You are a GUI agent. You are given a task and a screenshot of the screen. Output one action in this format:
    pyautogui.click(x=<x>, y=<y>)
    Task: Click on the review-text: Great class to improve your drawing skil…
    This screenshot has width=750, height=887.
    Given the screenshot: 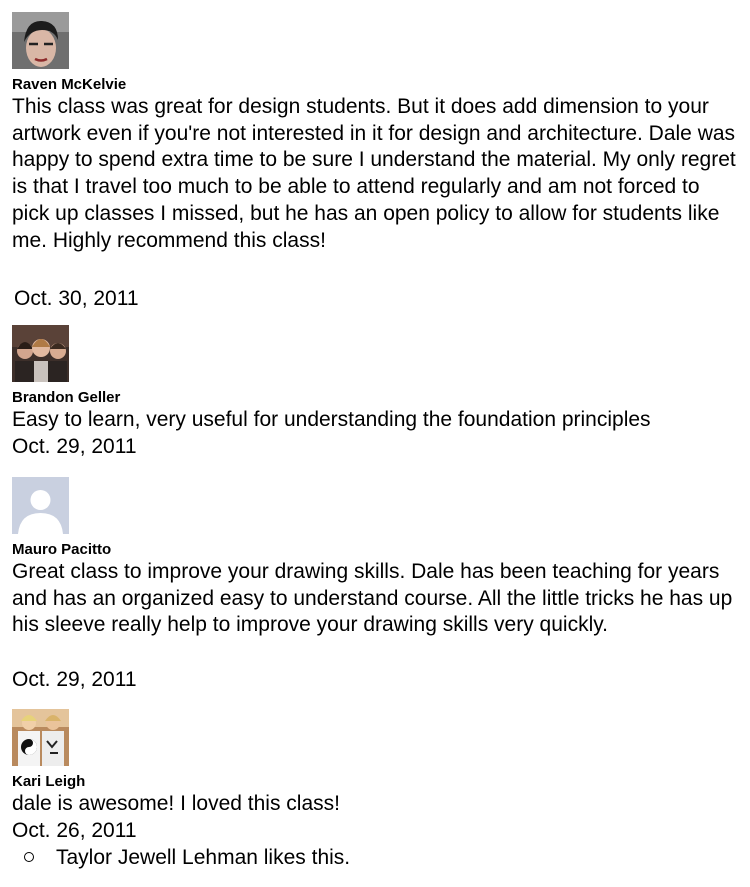 What is the action you would take?
    pyautogui.click(x=372, y=598)
    